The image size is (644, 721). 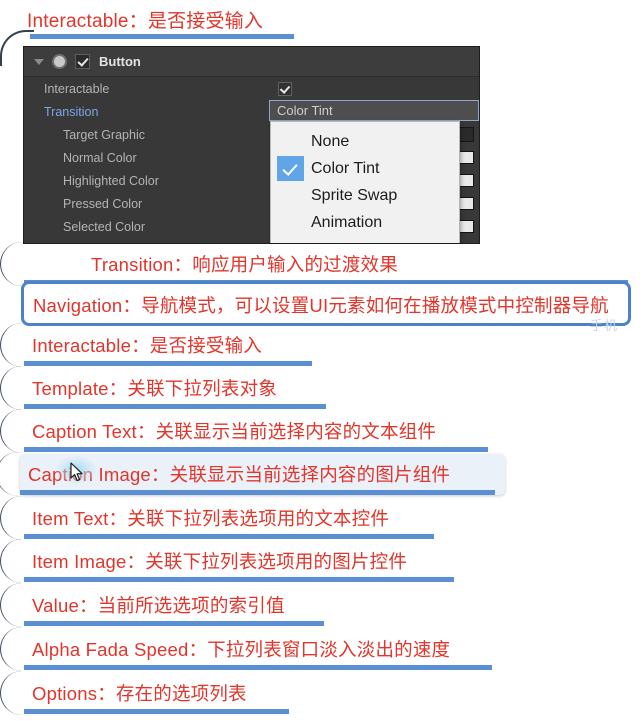 What do you see at coordinates (321, 305) in the screenshot?
I see `annotation-text: Navigation：导航模式，可以设置UI元素如何在播放模式中控制器导航` at bounding box center [321, 305].